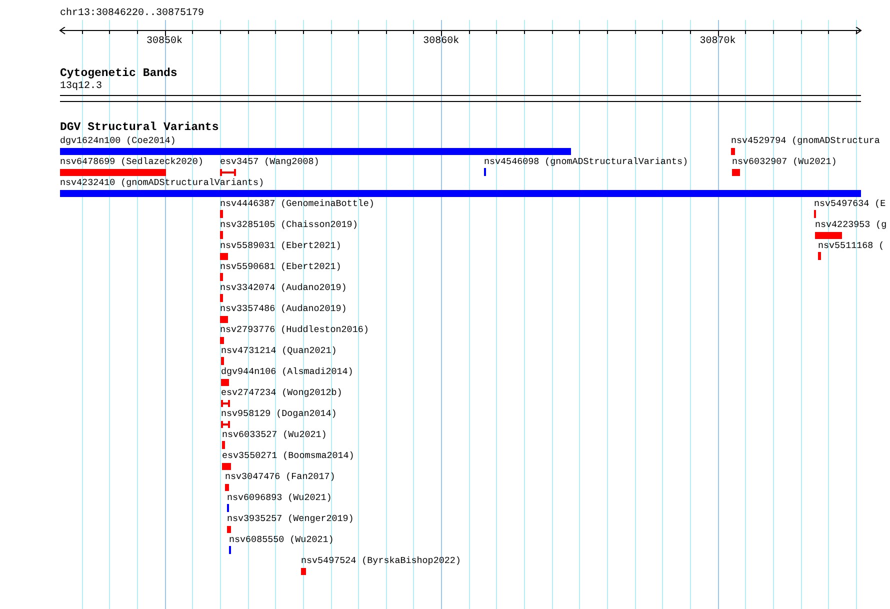  What do you see at coordinates (118, 141) in the screenshot?
I see `variant-label: dgv1624n100 (Coe2014)` at bounding box center [118, 141].